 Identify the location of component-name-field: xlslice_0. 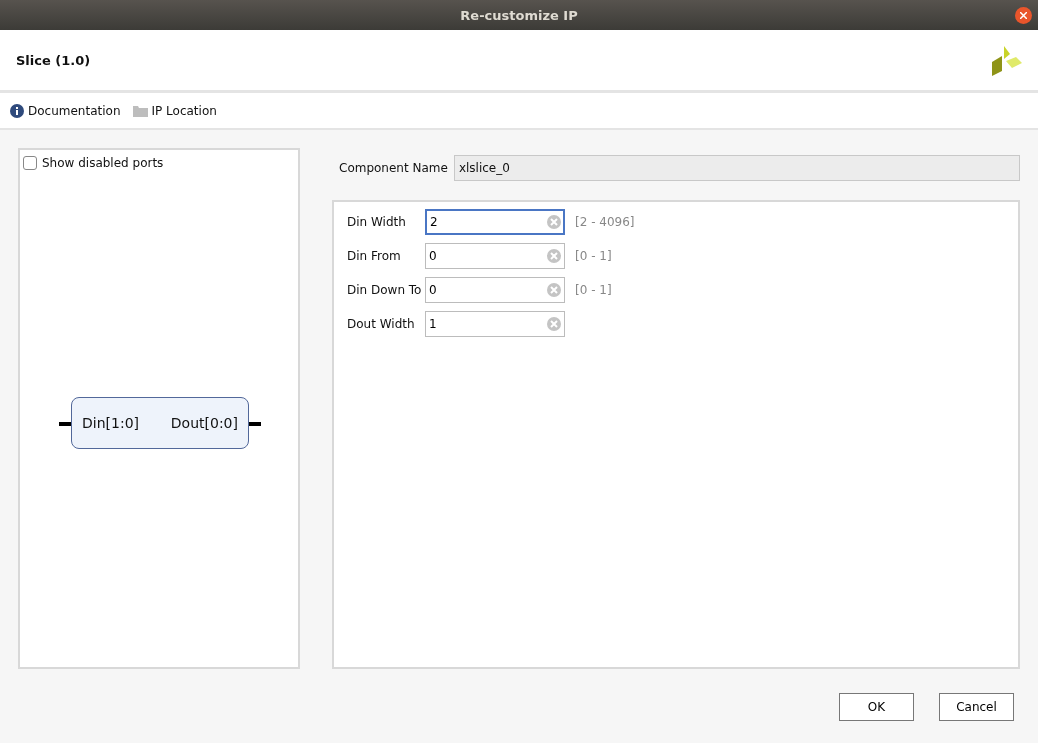
(736, 168).